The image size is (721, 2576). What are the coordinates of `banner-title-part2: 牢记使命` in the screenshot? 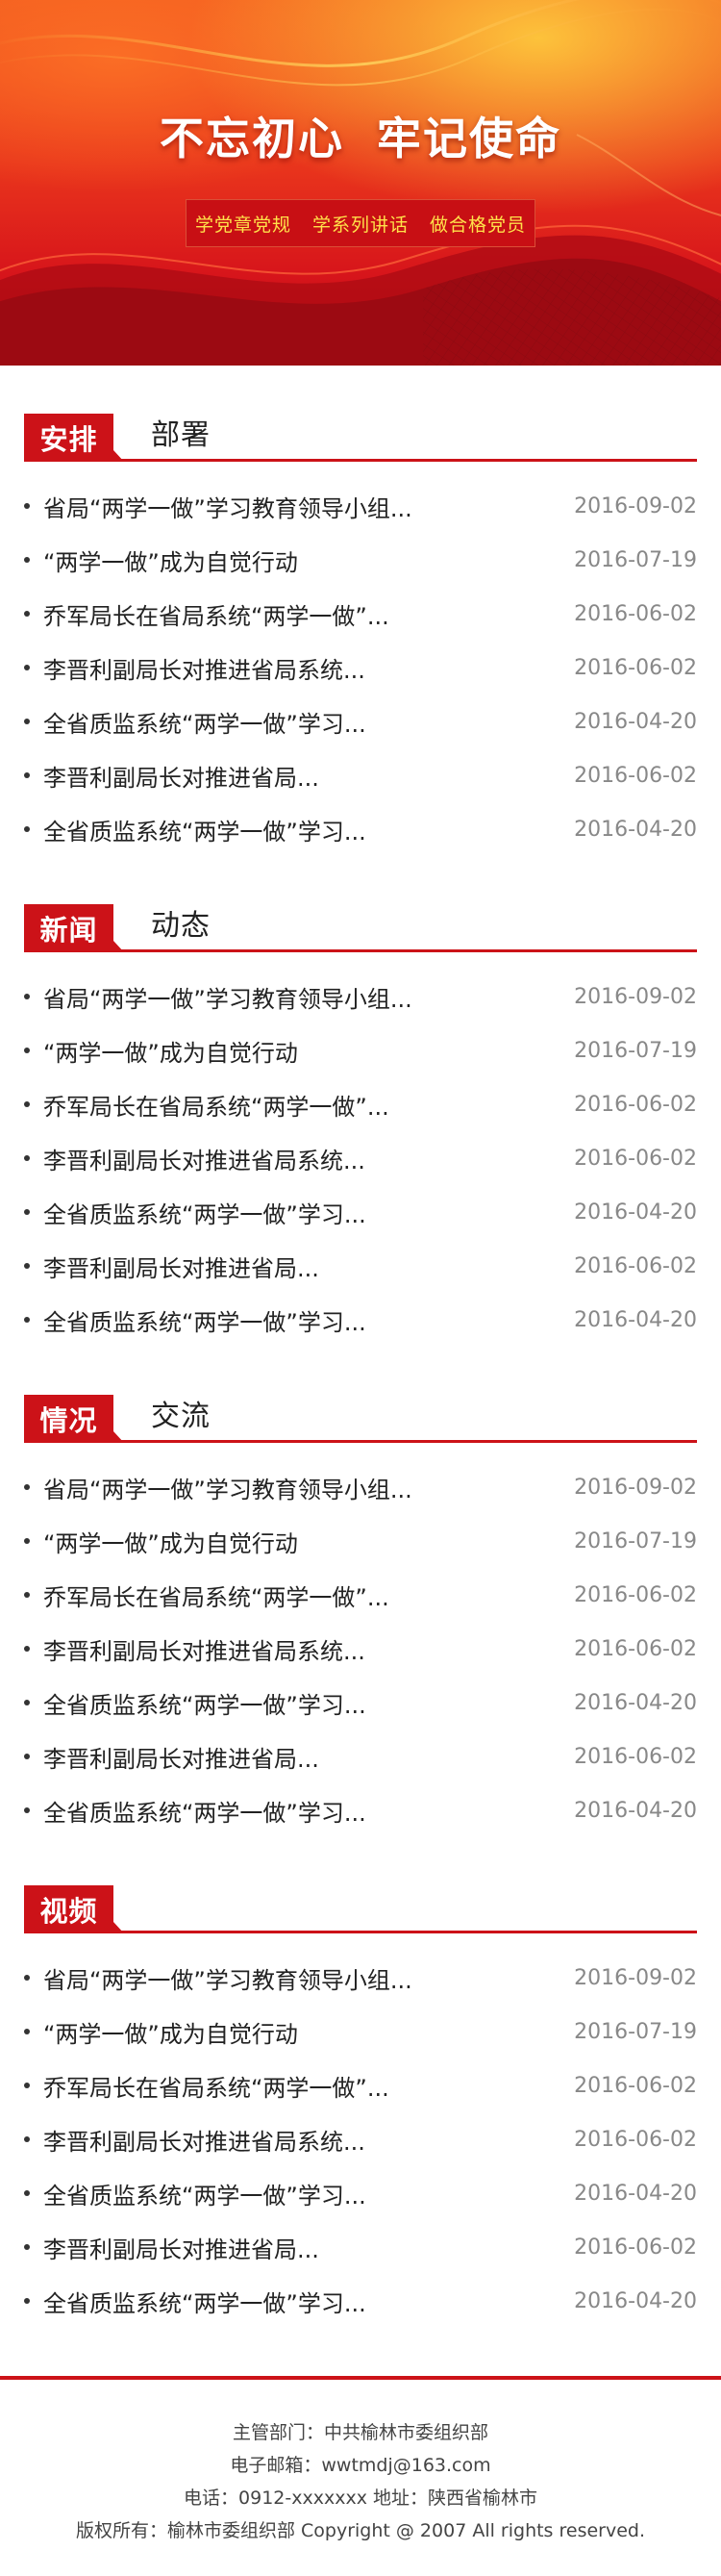 It's located at (469, 138).